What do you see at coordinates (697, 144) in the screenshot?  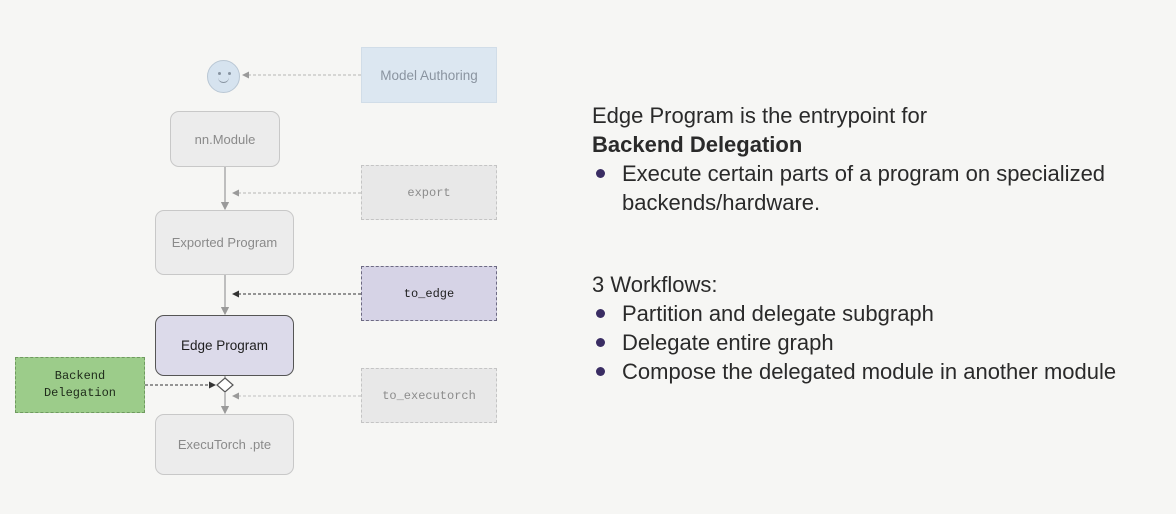 I see `intro-bold: Backend Delegation` at bounding box center [697, 144].